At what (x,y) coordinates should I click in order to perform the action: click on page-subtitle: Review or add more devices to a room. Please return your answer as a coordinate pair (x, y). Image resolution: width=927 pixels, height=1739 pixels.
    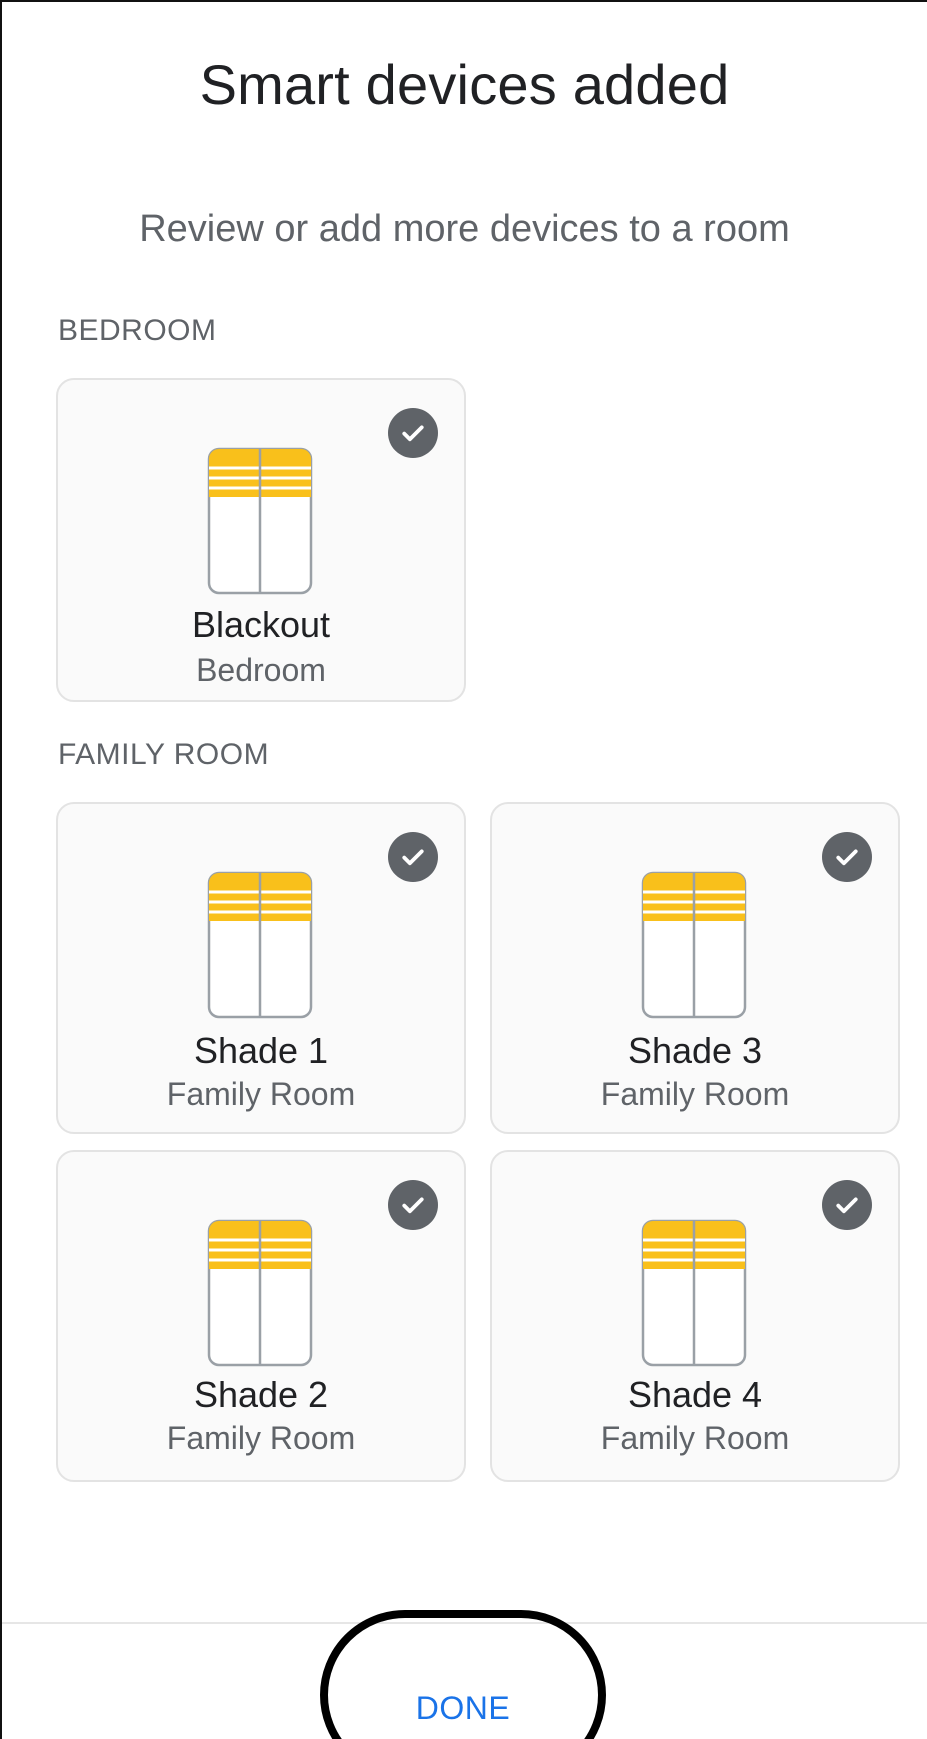
    Looking at the image, I should click on (464, 229).